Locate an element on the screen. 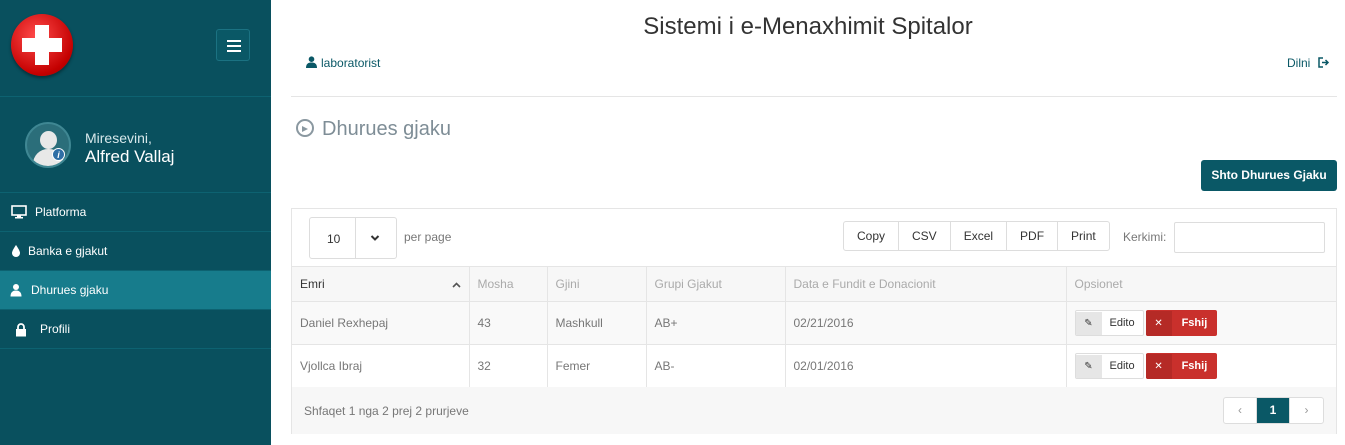  logout-label: Dilni is located at coordinates (1299, 63).